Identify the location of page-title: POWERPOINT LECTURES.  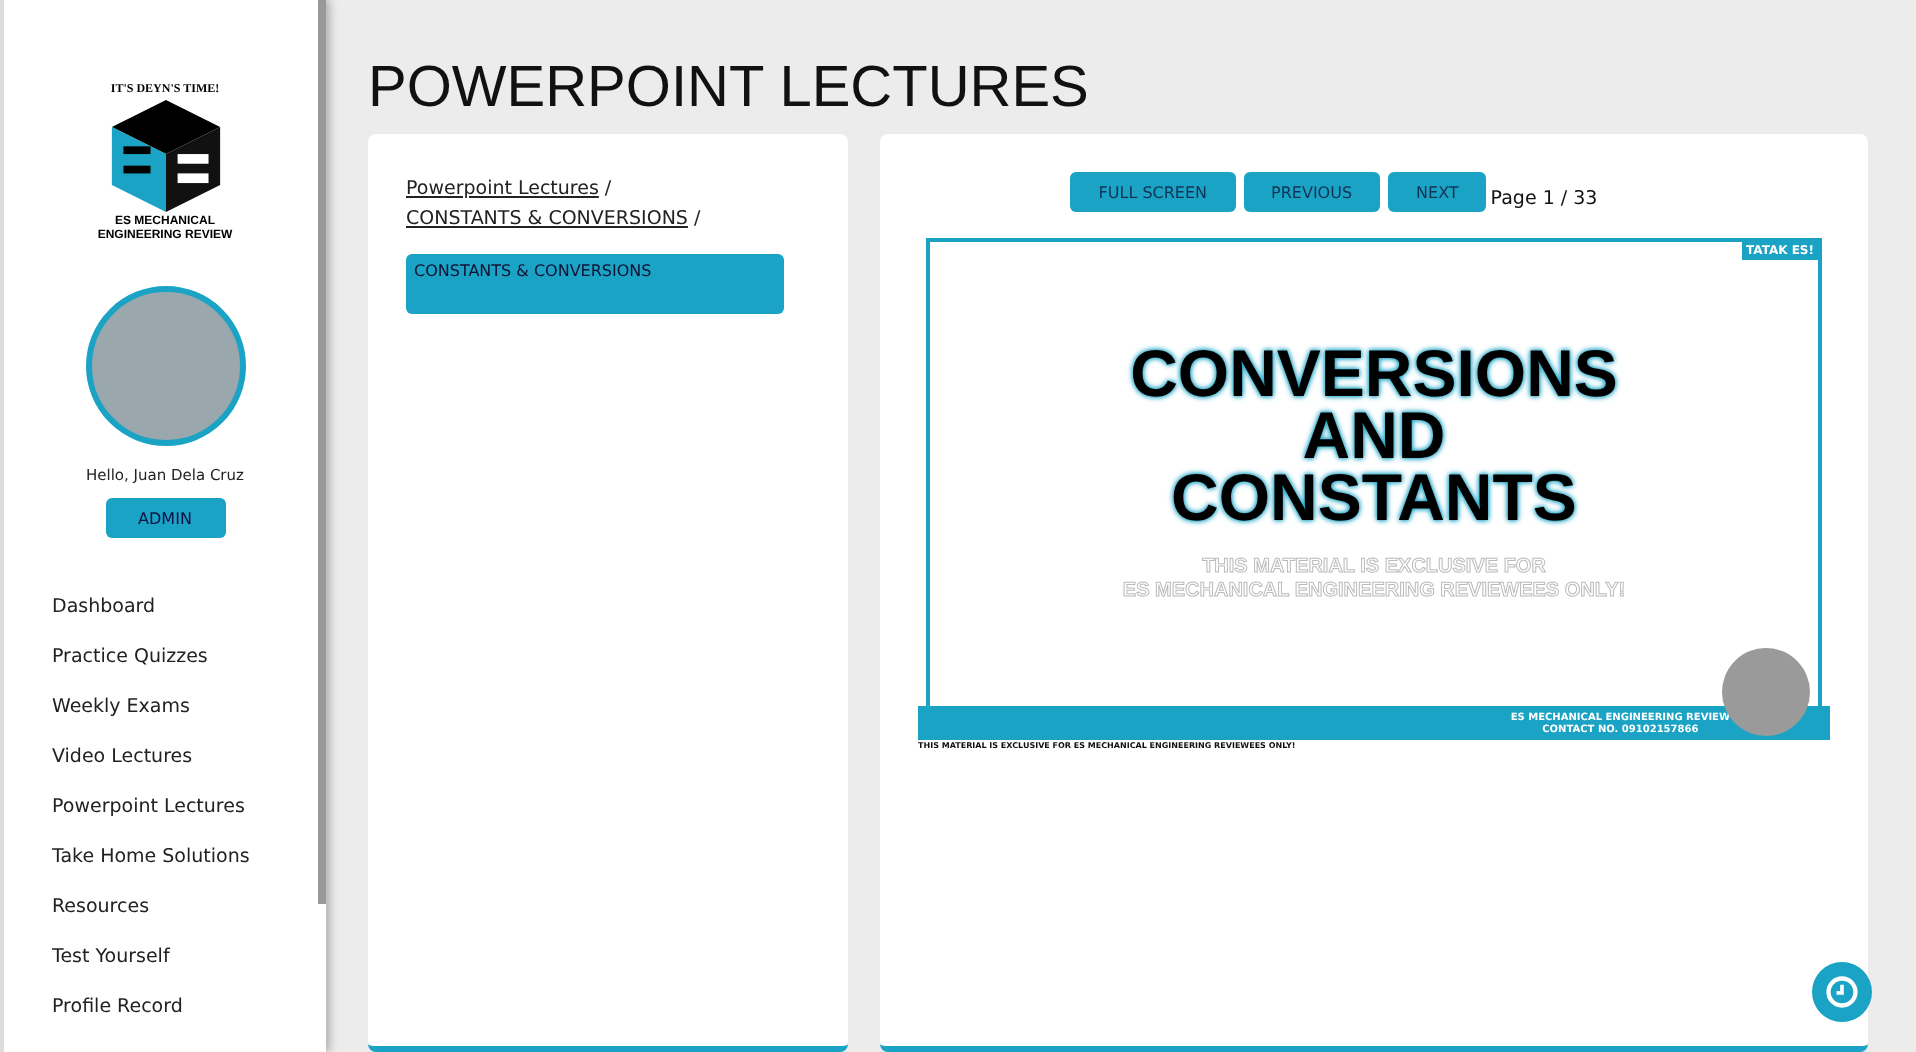
(729, 89).